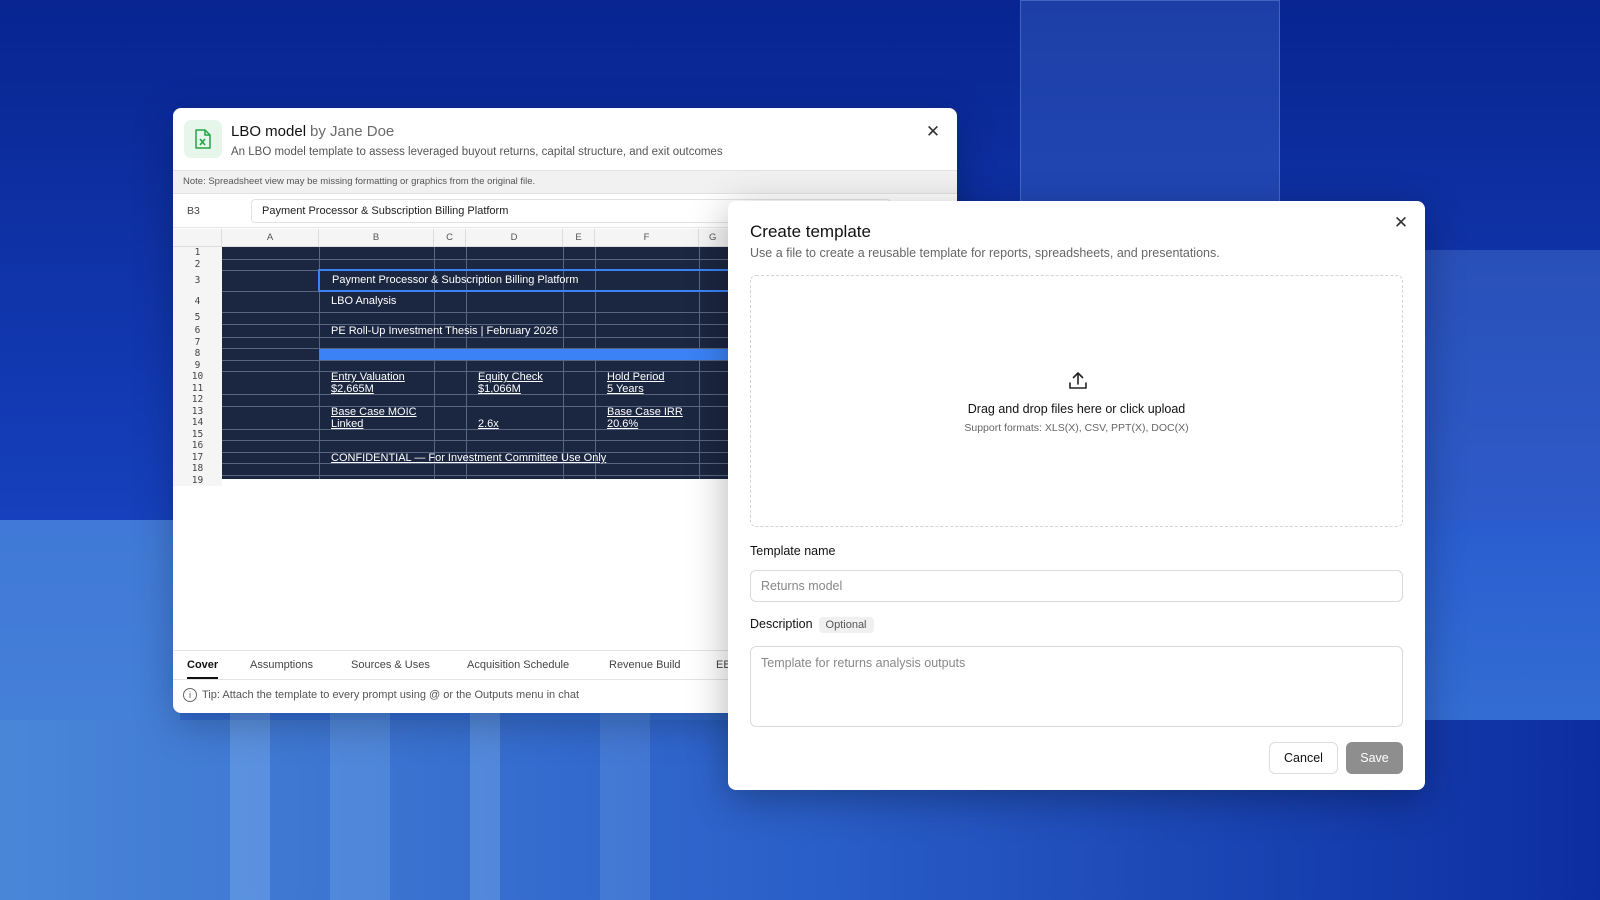  I want to click on optional-badge: Optional, so click(846, 625).